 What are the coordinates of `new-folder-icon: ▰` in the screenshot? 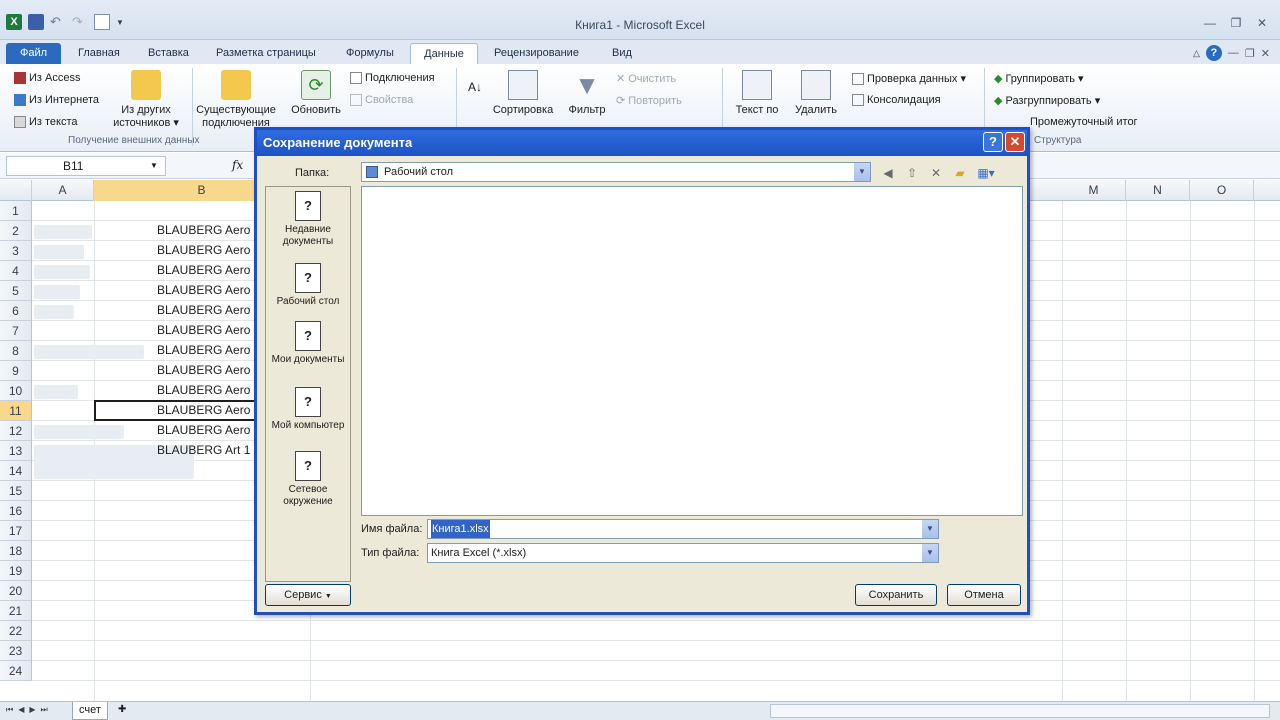 It's located at (960, 173).